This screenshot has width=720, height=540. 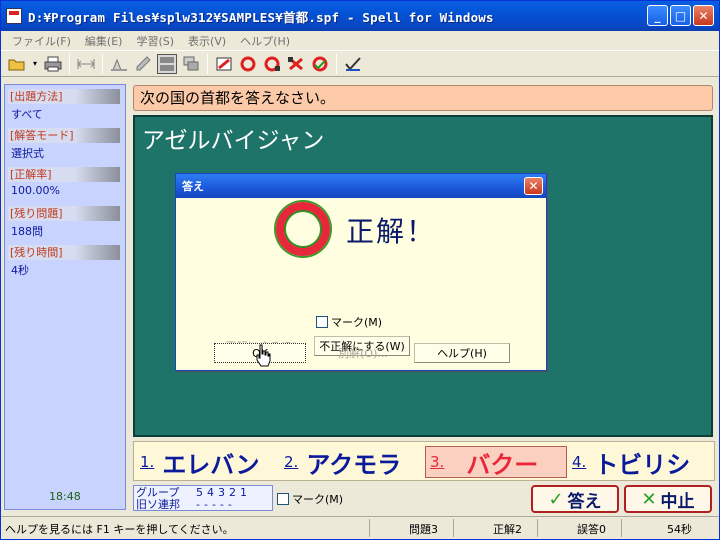 What do you see at coordinates (147, 462) in the screenshot?
I see `choice-number: 1.` at bounding box center [147, 462].